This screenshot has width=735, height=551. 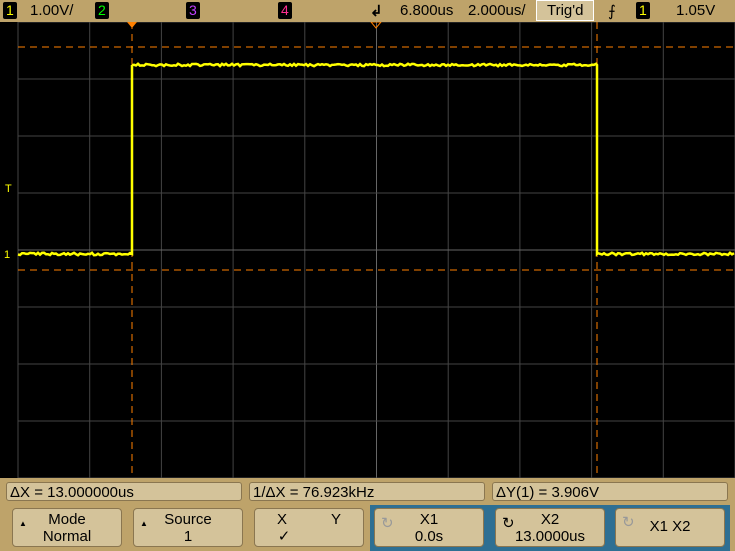 What do you see at coordinates (7, 255) in the screenshot?
I see `ch1-ground-marker: 1` at bounding box center [7, 255].